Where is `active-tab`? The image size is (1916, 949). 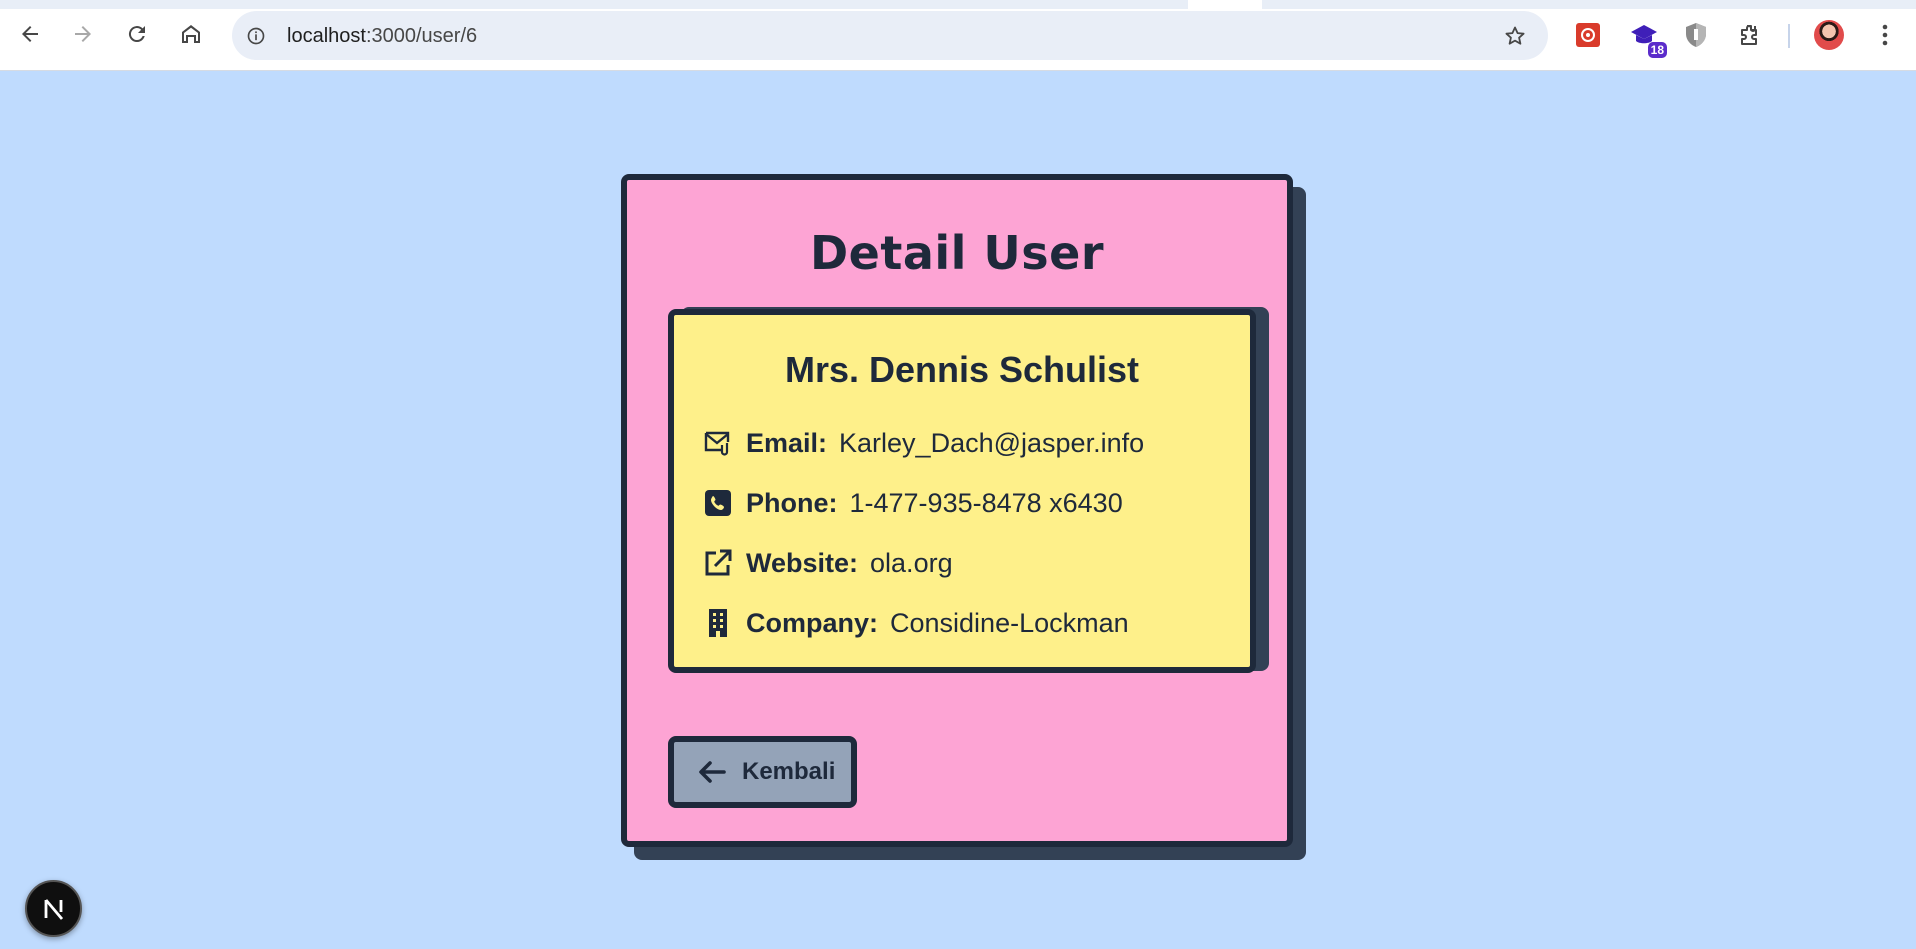
active-tab is located at coordinates (1225, 4).